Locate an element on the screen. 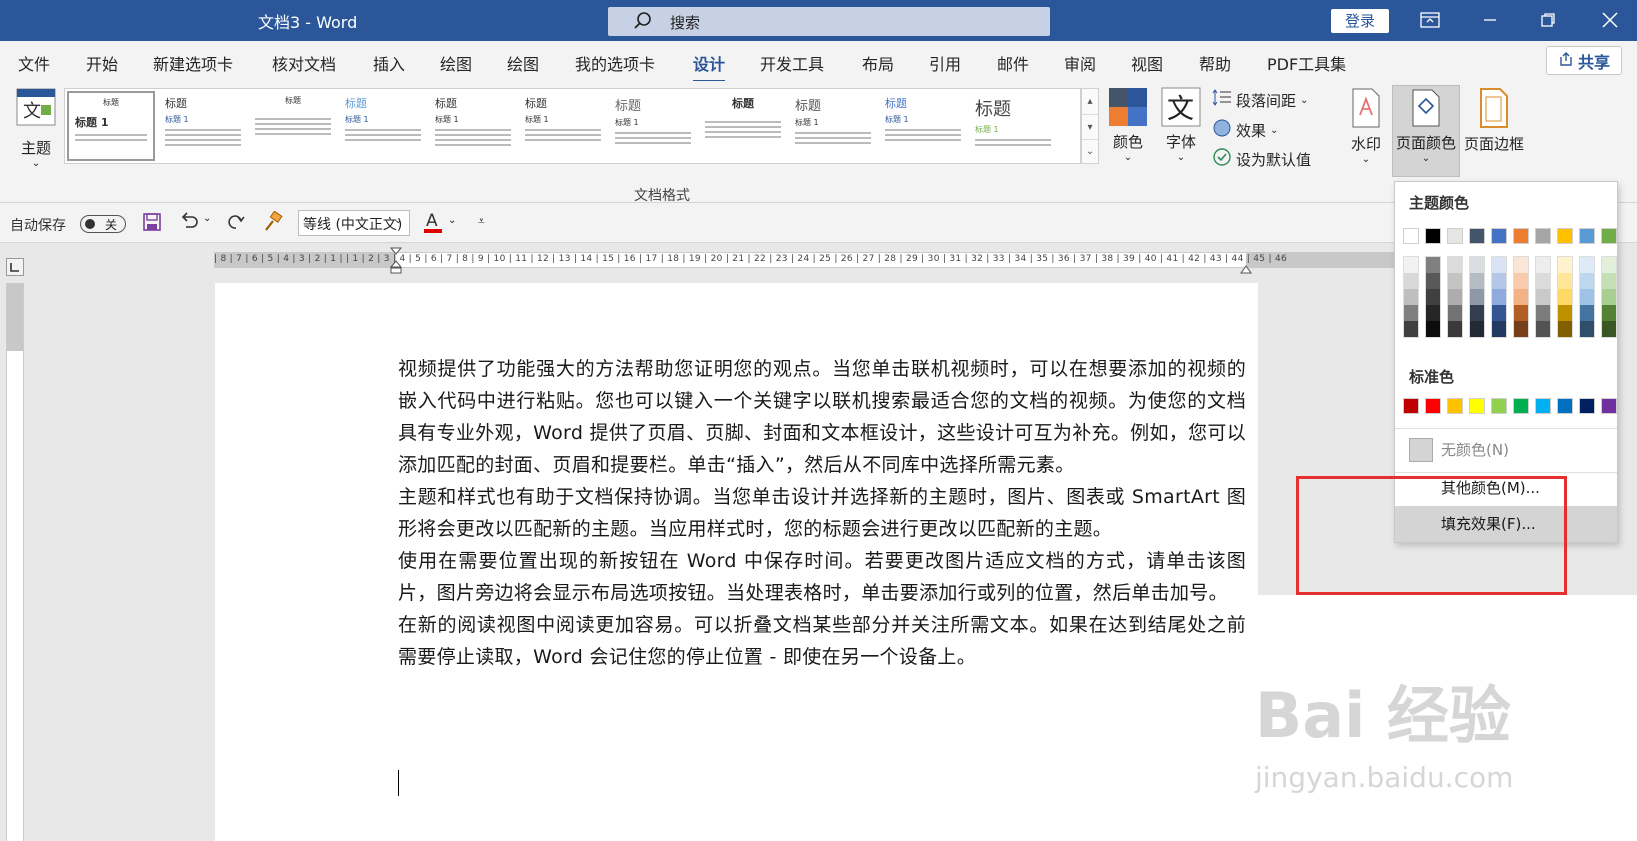 The width and height of the screenshot is (1637, 841). login-button: 登录 is located at coordinates (1360, 21).